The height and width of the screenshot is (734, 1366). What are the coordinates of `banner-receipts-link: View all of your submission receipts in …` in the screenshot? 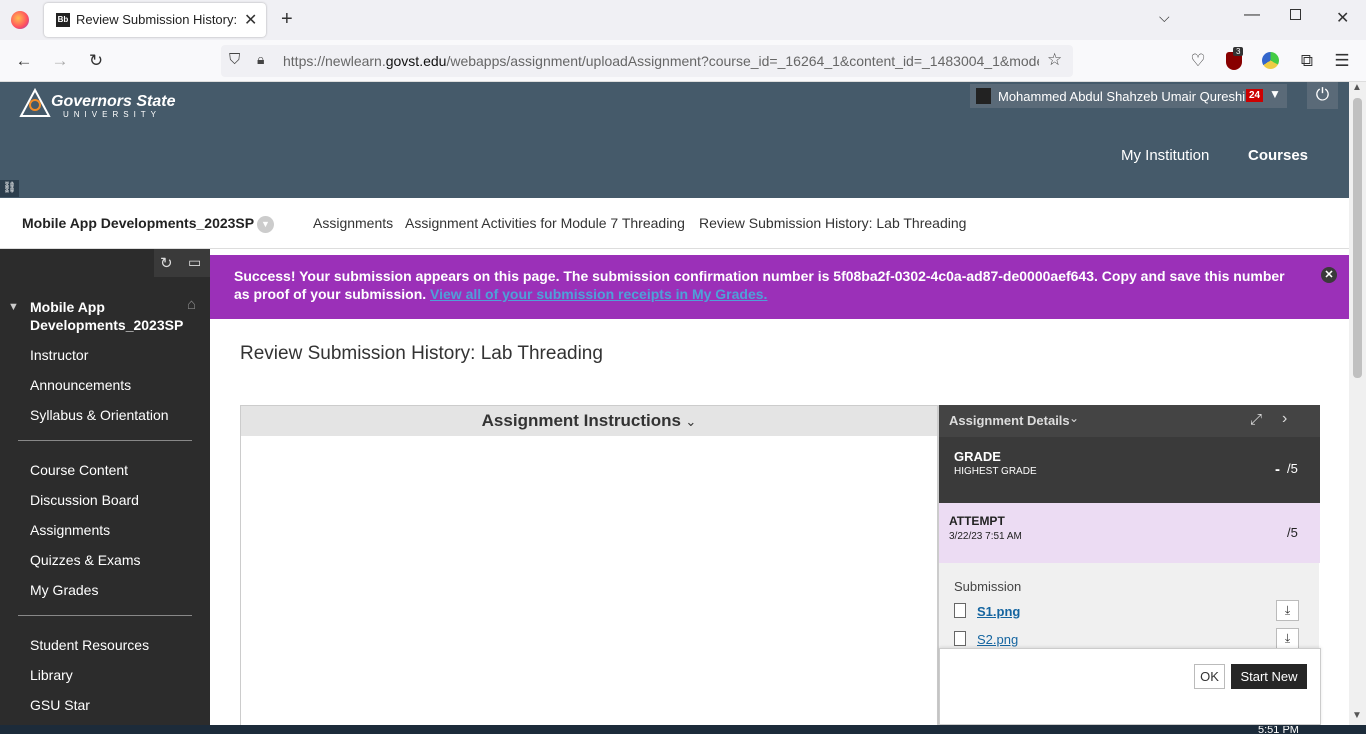 It's located at (598, 294).